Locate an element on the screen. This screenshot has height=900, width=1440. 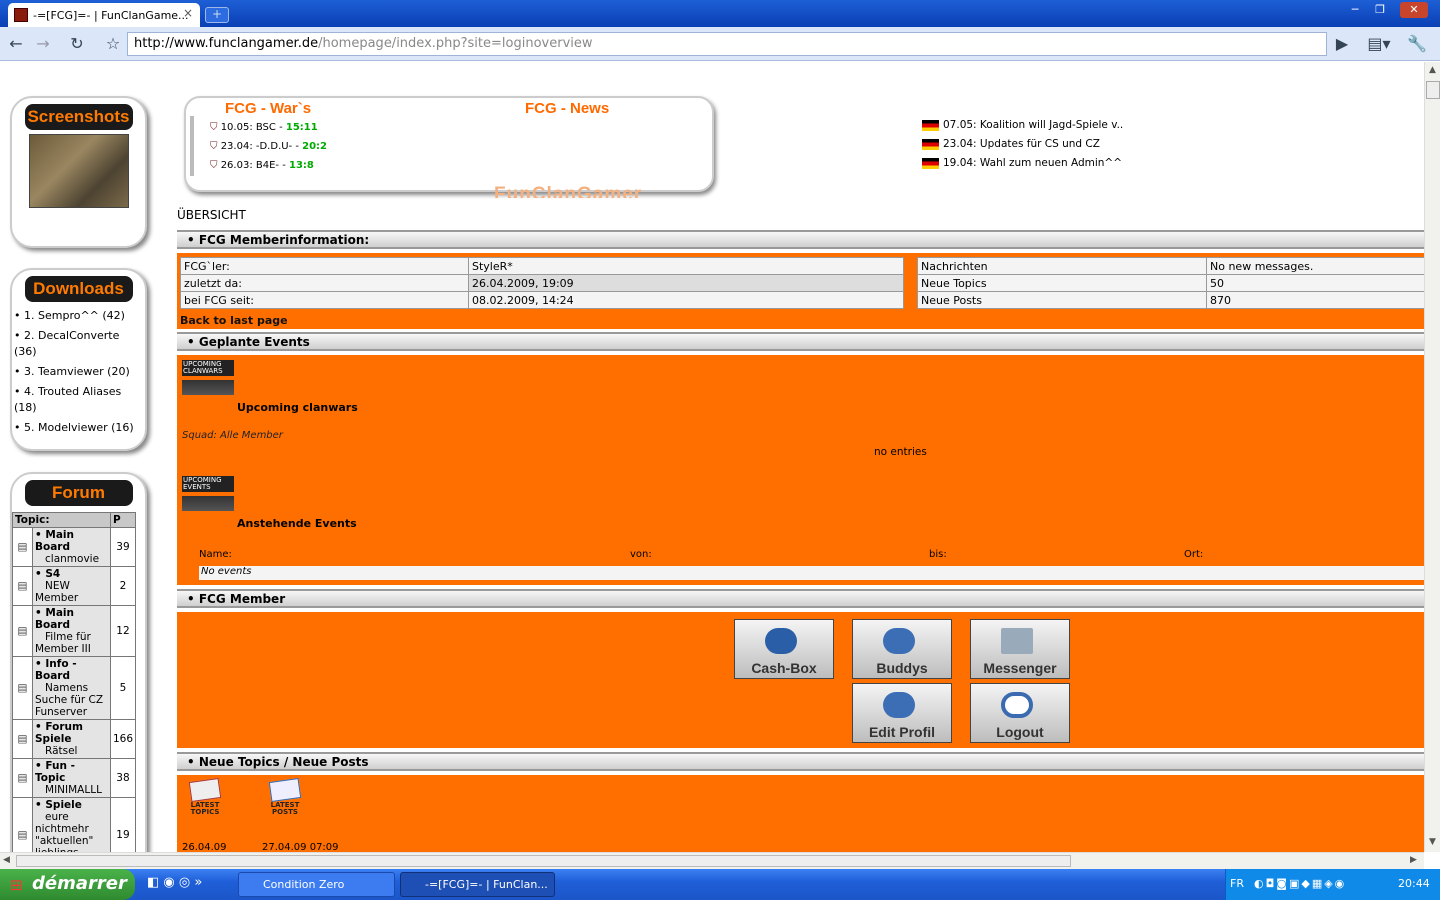
minimize-button: ─ is located at coordinates (1355, 10).